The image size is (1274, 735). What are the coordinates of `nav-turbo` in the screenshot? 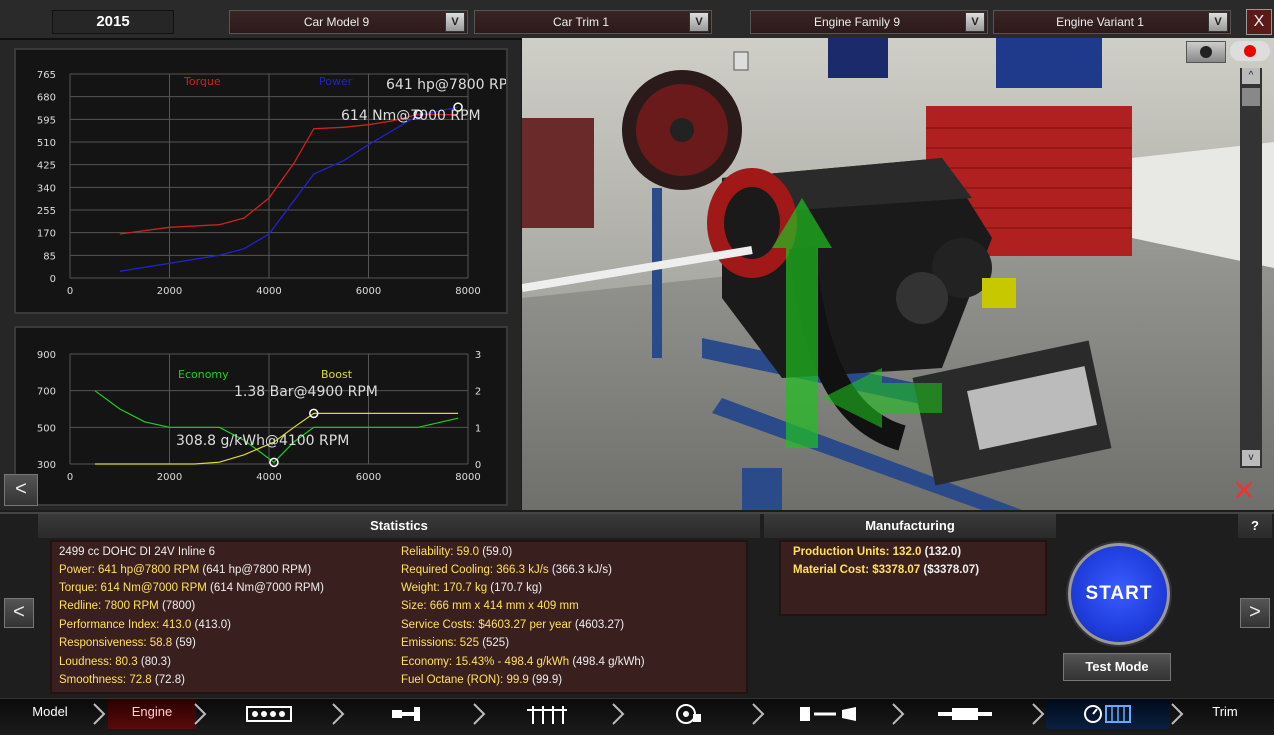 It's located at (688, 714).